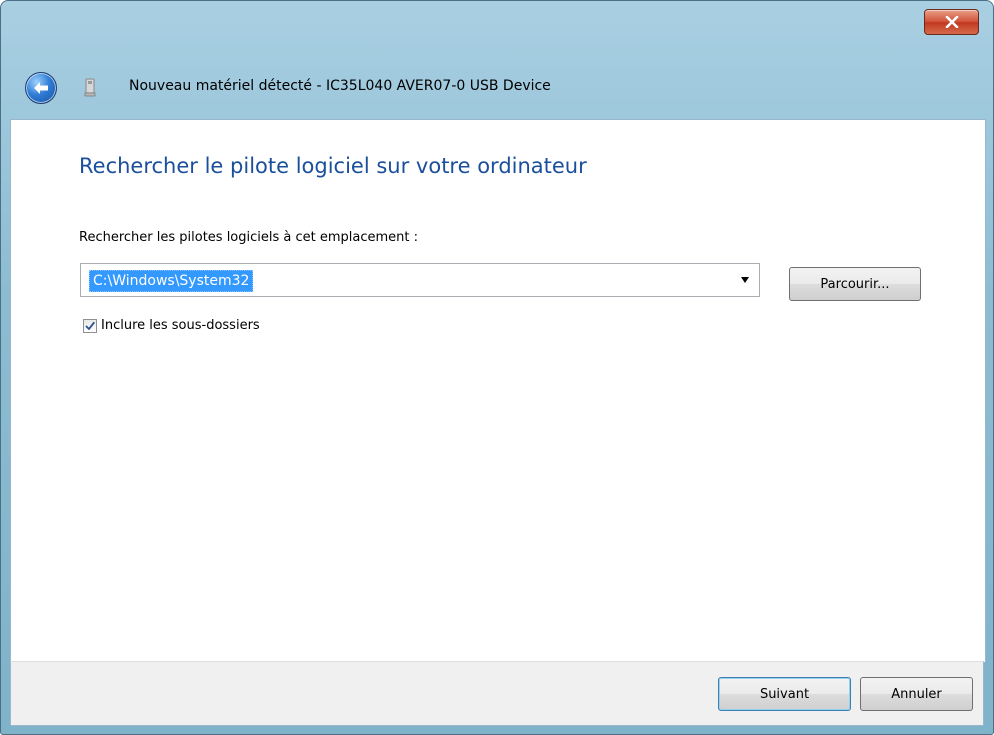 This screenshot has width=994, height=735. I want to click on usb-device-icon, so click(90, 87).